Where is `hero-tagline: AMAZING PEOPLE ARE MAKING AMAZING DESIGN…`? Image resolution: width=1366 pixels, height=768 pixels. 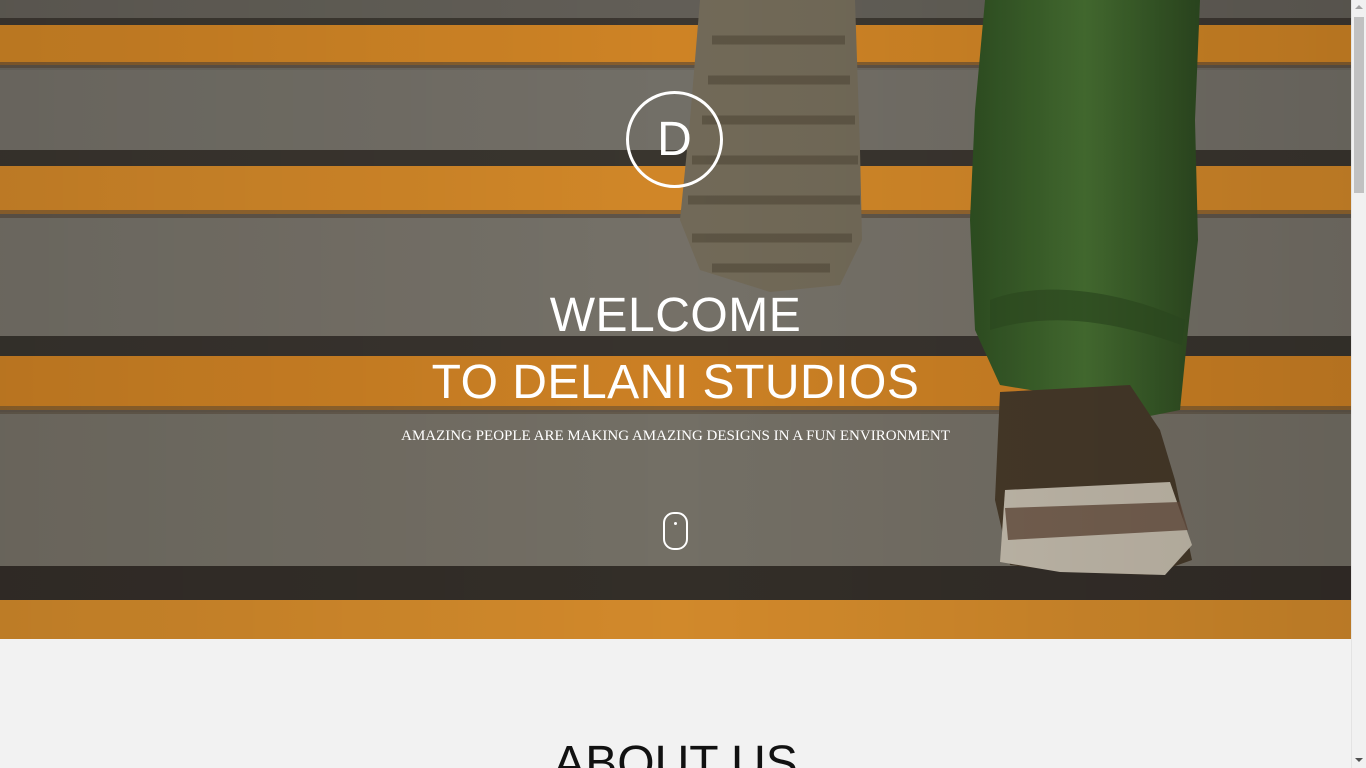
hero-tagline: AMAZING PEOPLE ARE MAKING AMAZING DESIGN… is located at coordinates (675, 436).